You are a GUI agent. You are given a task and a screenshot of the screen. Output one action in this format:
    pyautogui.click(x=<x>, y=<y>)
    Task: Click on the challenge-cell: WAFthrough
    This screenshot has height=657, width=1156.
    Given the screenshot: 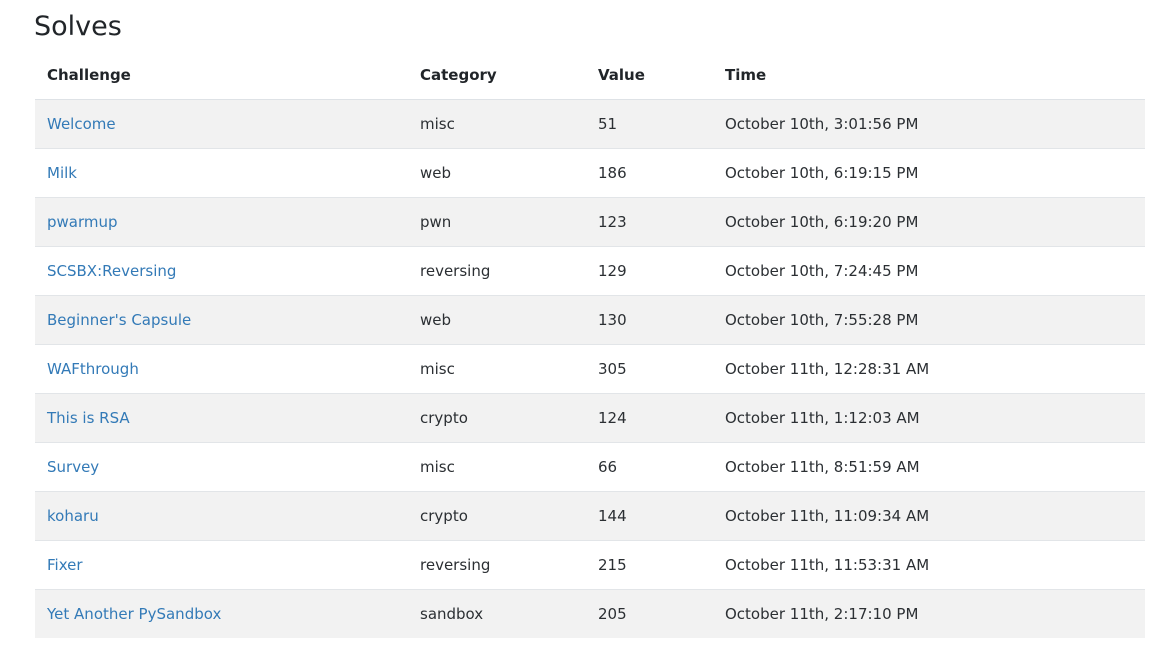 What is the action you would take?
    pyautogui.click(x=221, y=369)
    